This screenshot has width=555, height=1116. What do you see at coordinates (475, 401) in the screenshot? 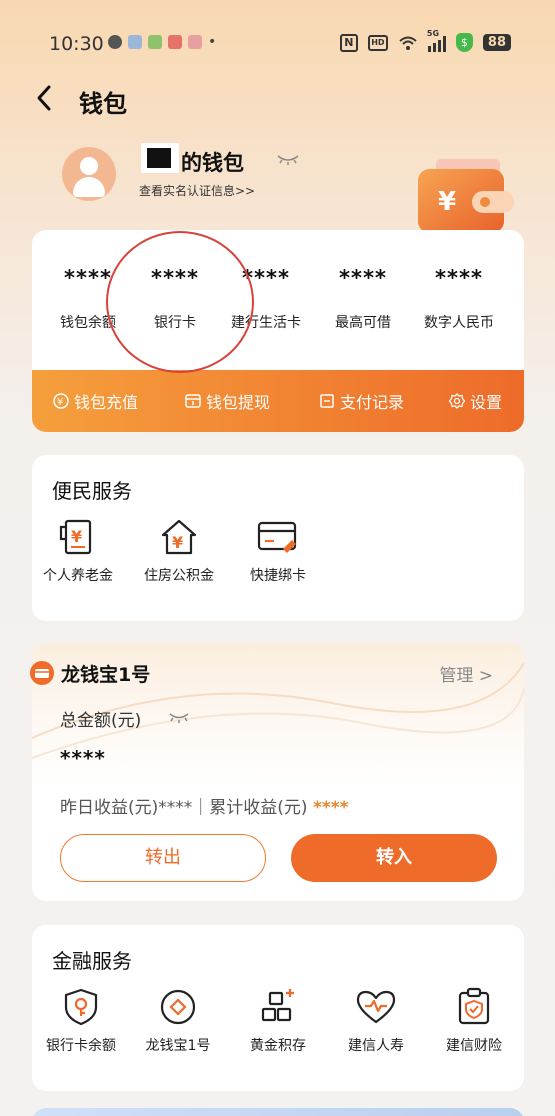
I see `settings-button: 设置` at bounding box center [475, 401].